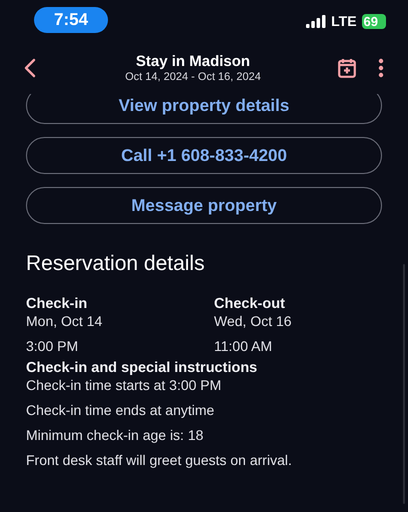 Image resolution: width=408 pixels, height=512 pixels. What do you see at coordinates (347, 68) in the screenshot?
I see `calendar-add-icon` at bounding box center [347, 68].